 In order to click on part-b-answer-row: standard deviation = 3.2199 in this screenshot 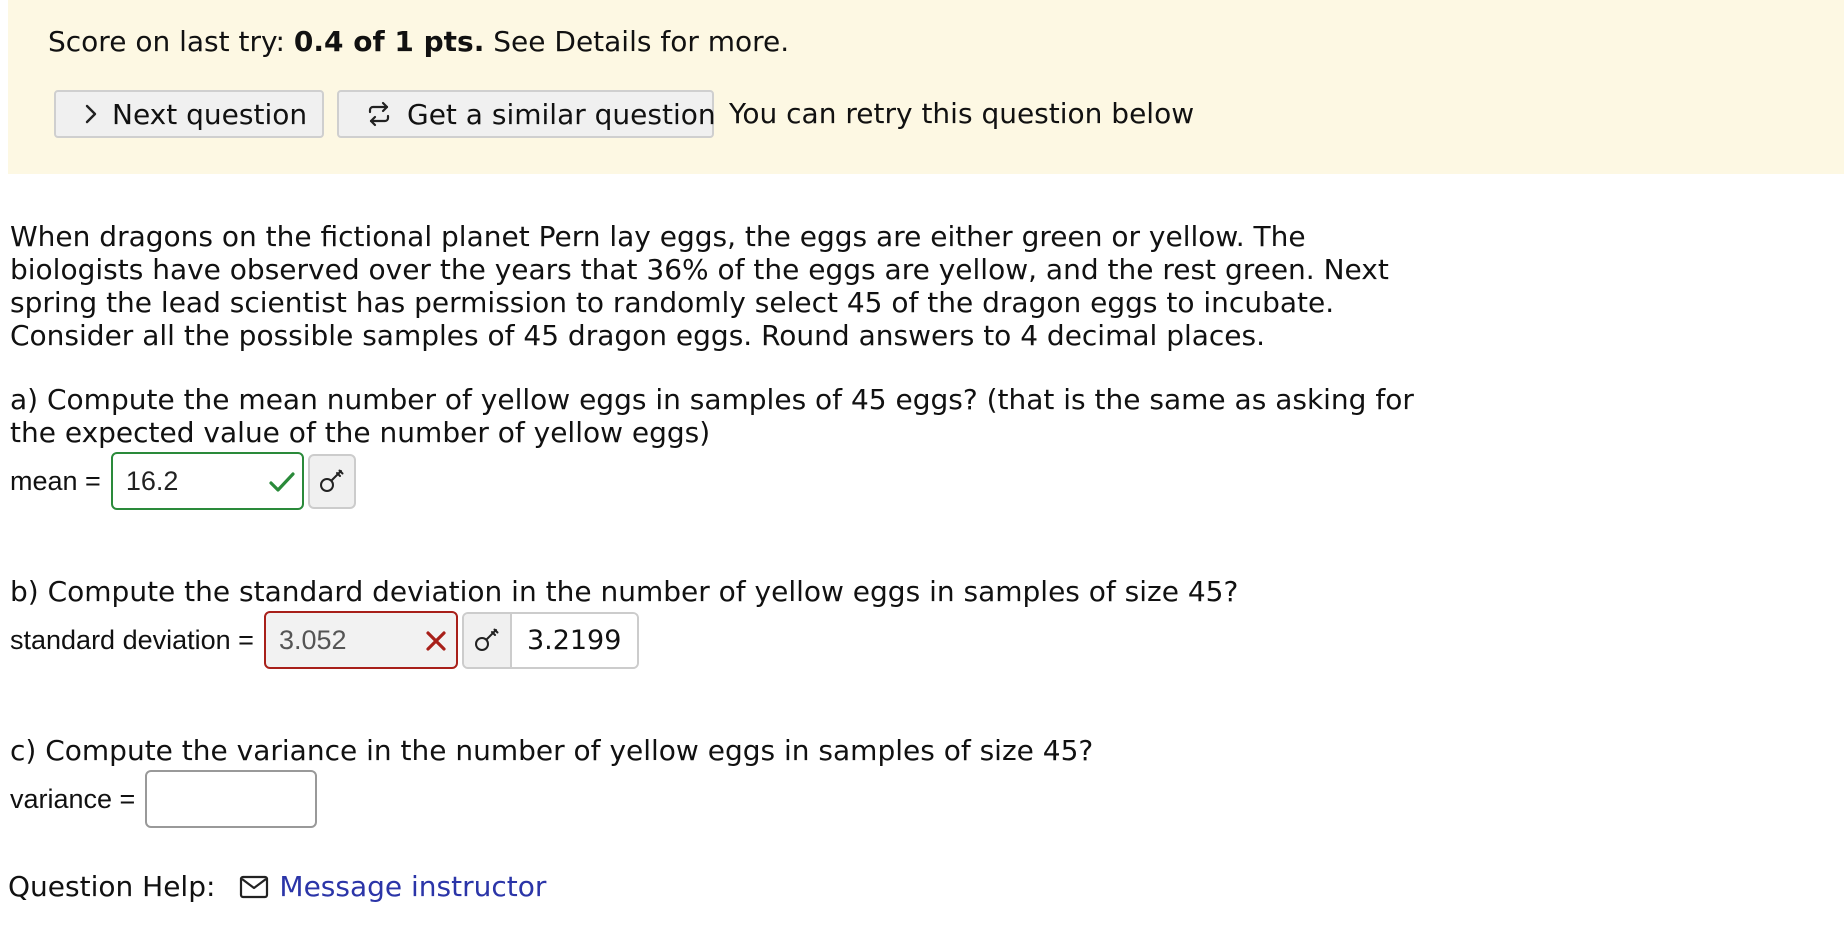, I will do `click(325, 640)`.